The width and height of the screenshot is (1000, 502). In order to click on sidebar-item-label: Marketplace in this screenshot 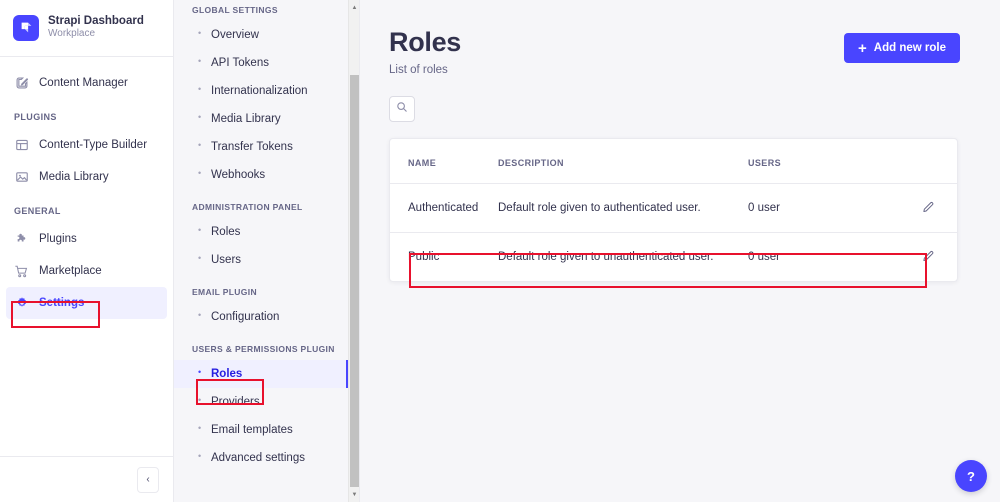, I will do `click(70, 271)`.